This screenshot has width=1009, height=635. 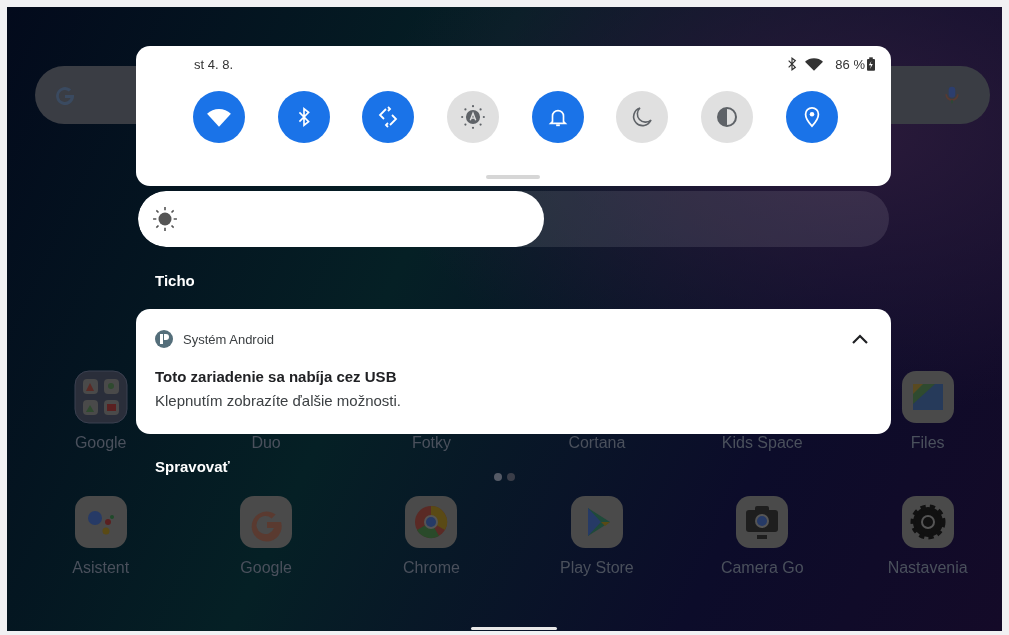 I want to click on files-icon, so click(x=927, y=397).